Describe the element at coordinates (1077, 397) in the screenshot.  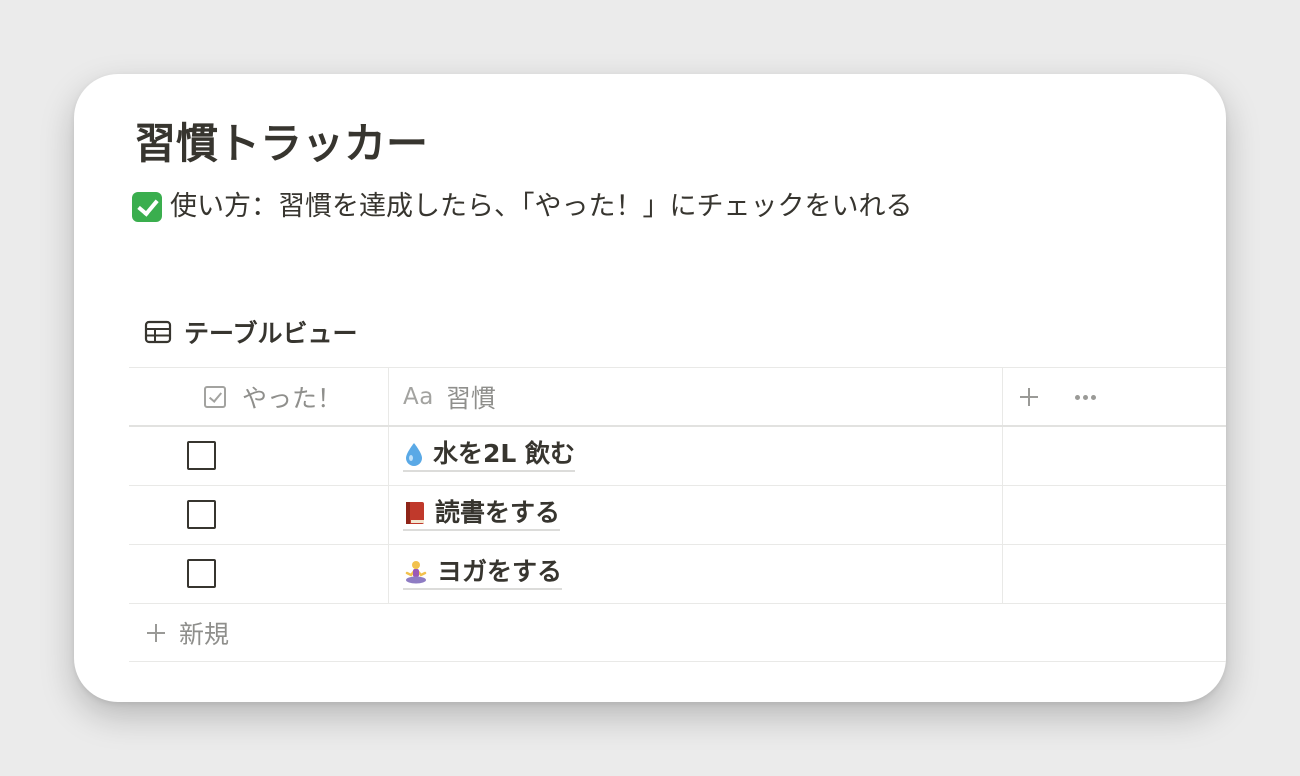
I see `more-dots-icon` at that location.